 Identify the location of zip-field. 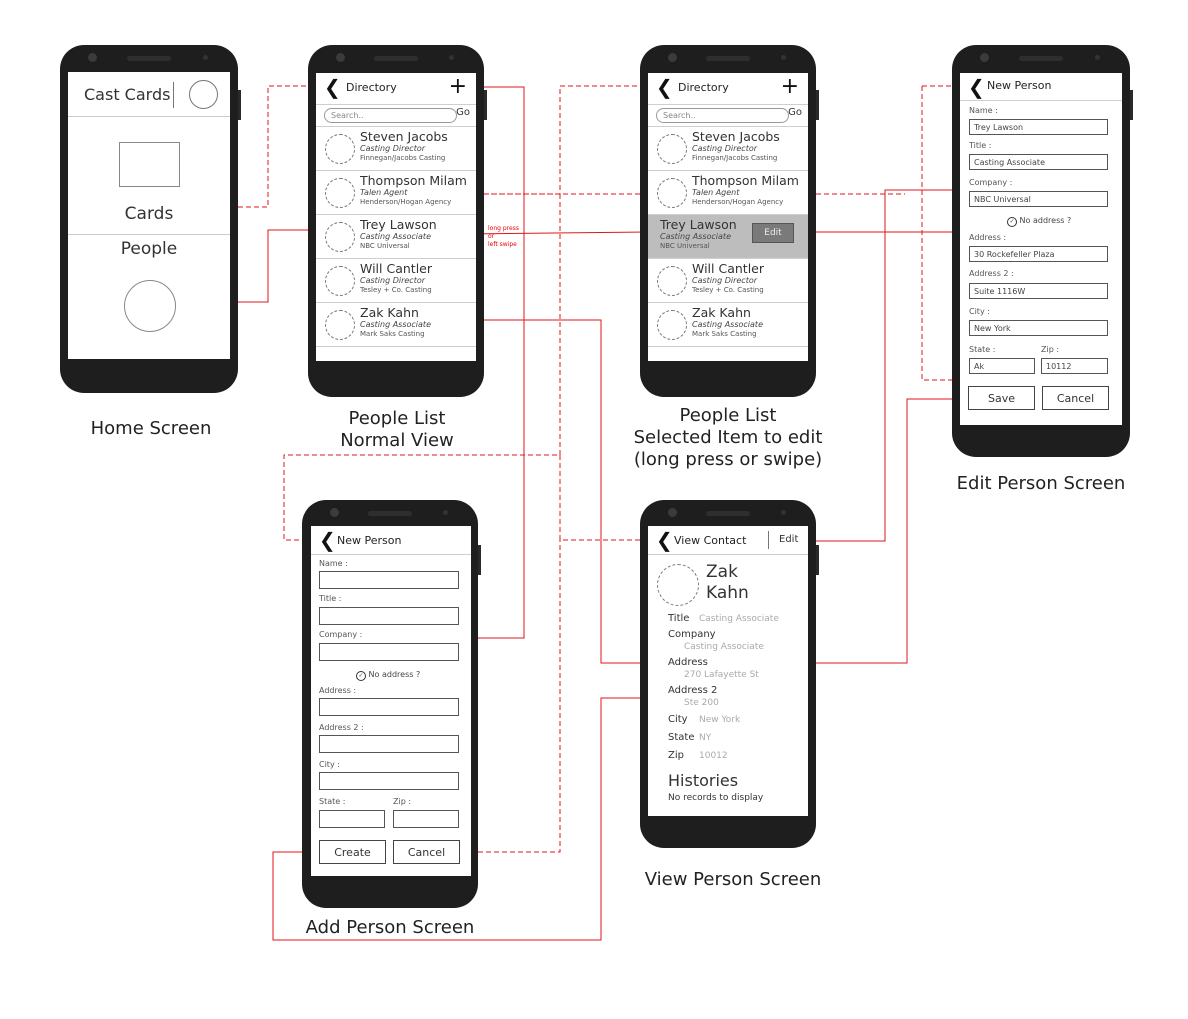
(426, 819).